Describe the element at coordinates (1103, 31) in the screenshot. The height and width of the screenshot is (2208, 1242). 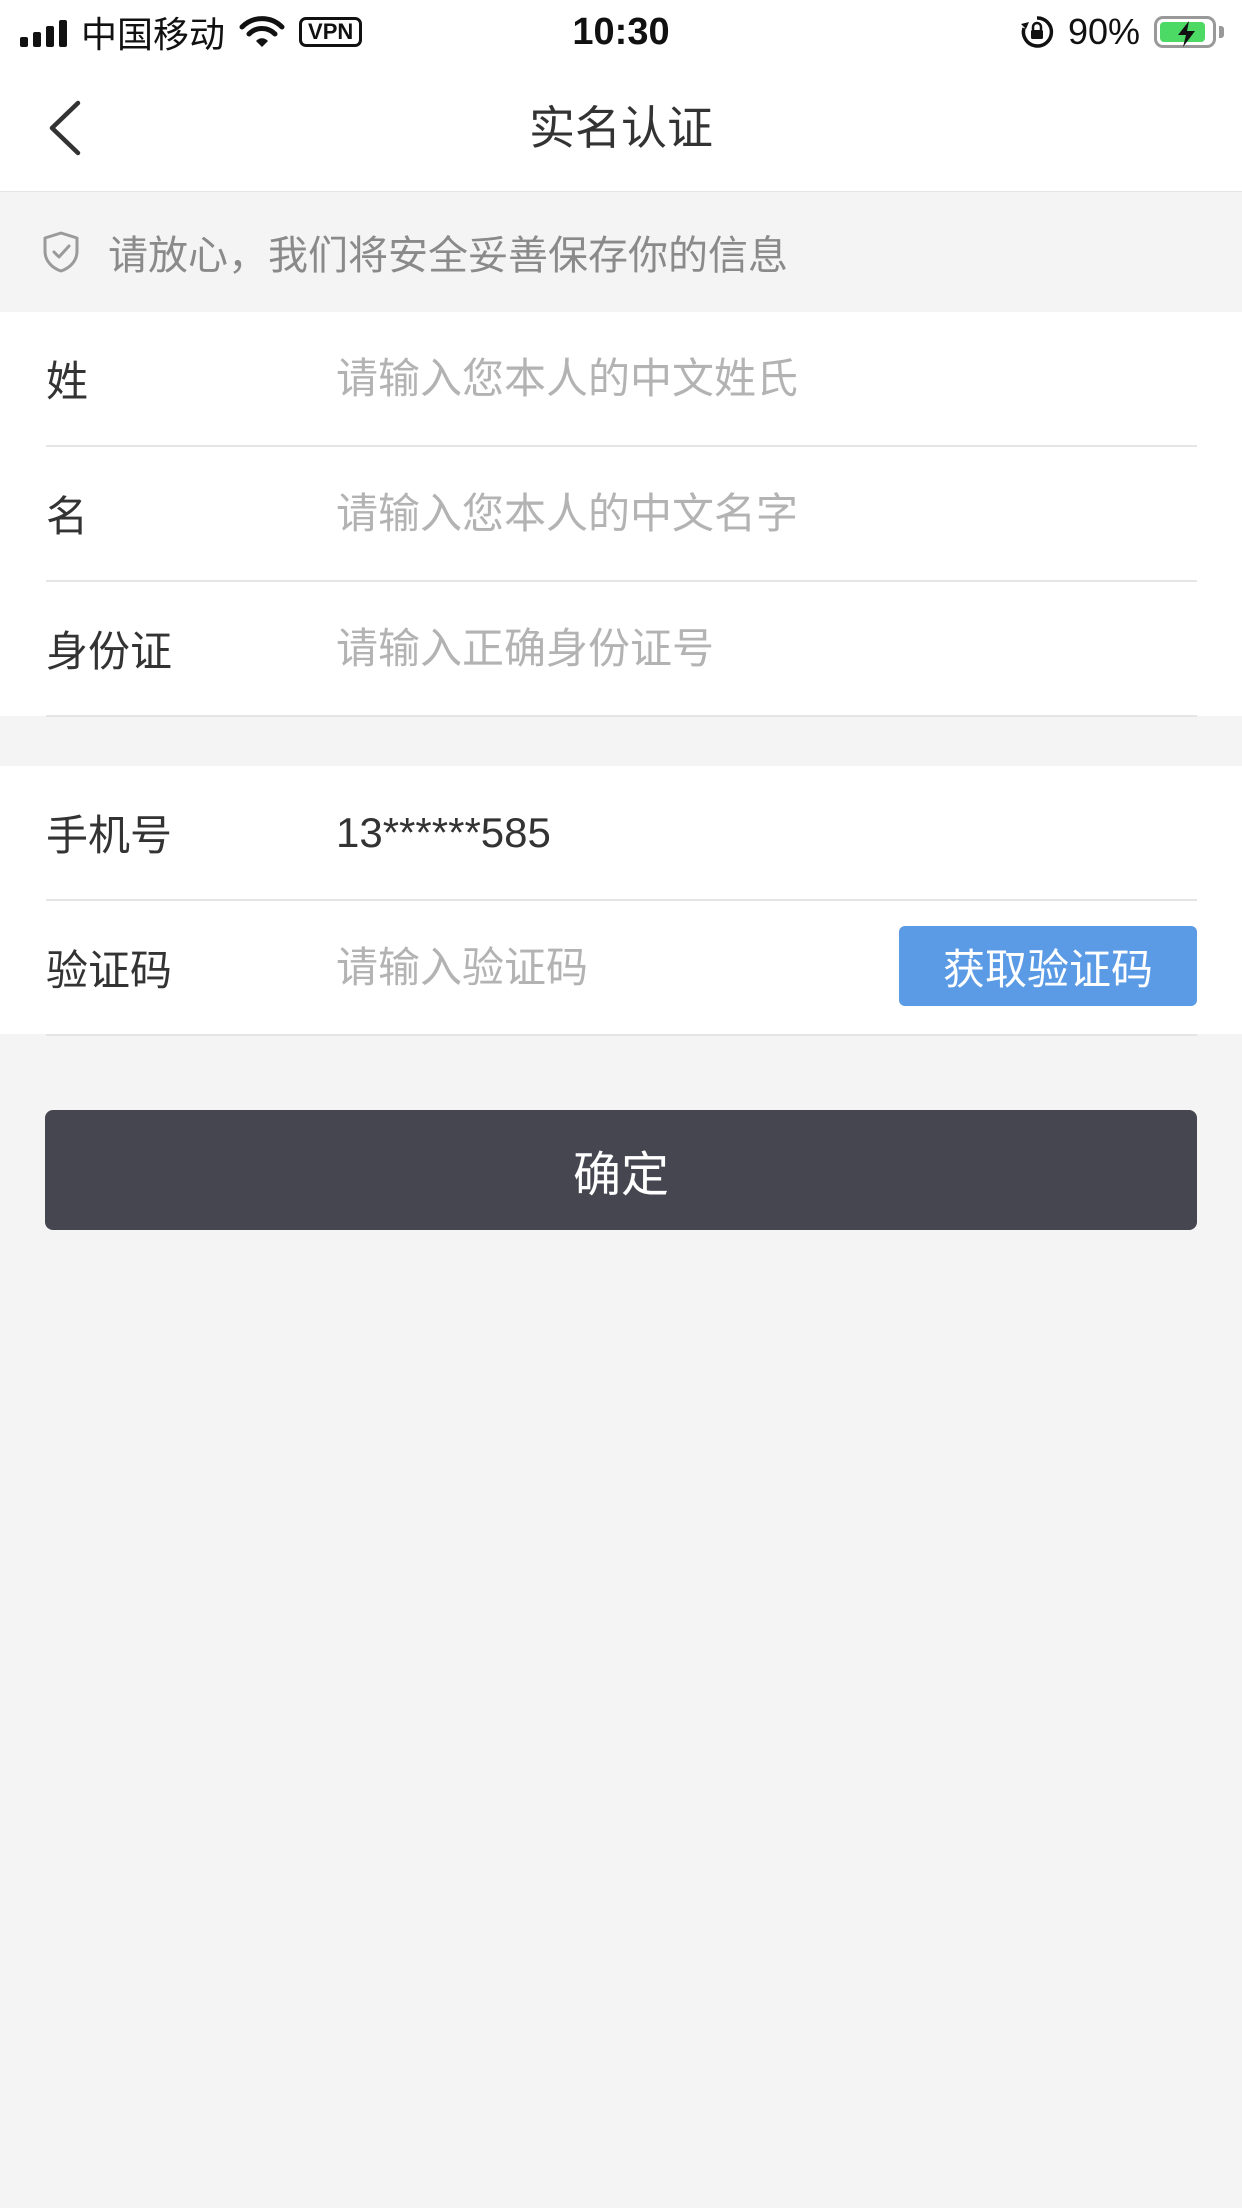
I see `battery-percent: 90%` at that location.